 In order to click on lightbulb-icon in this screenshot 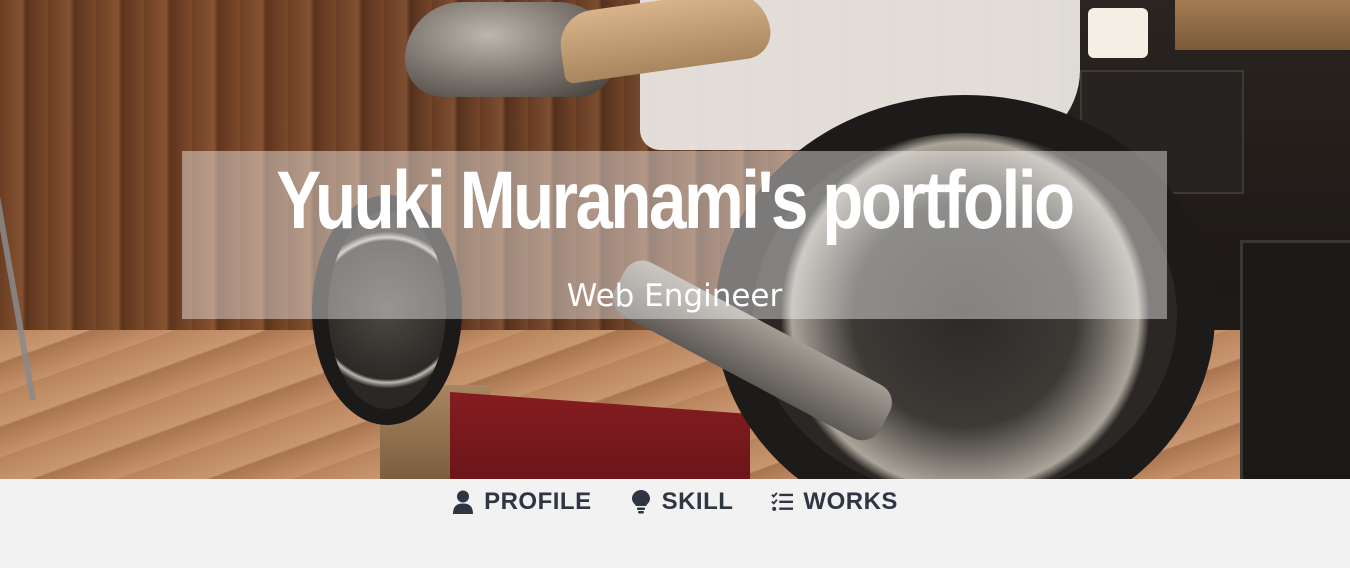, I will do `click(641, 502)`.